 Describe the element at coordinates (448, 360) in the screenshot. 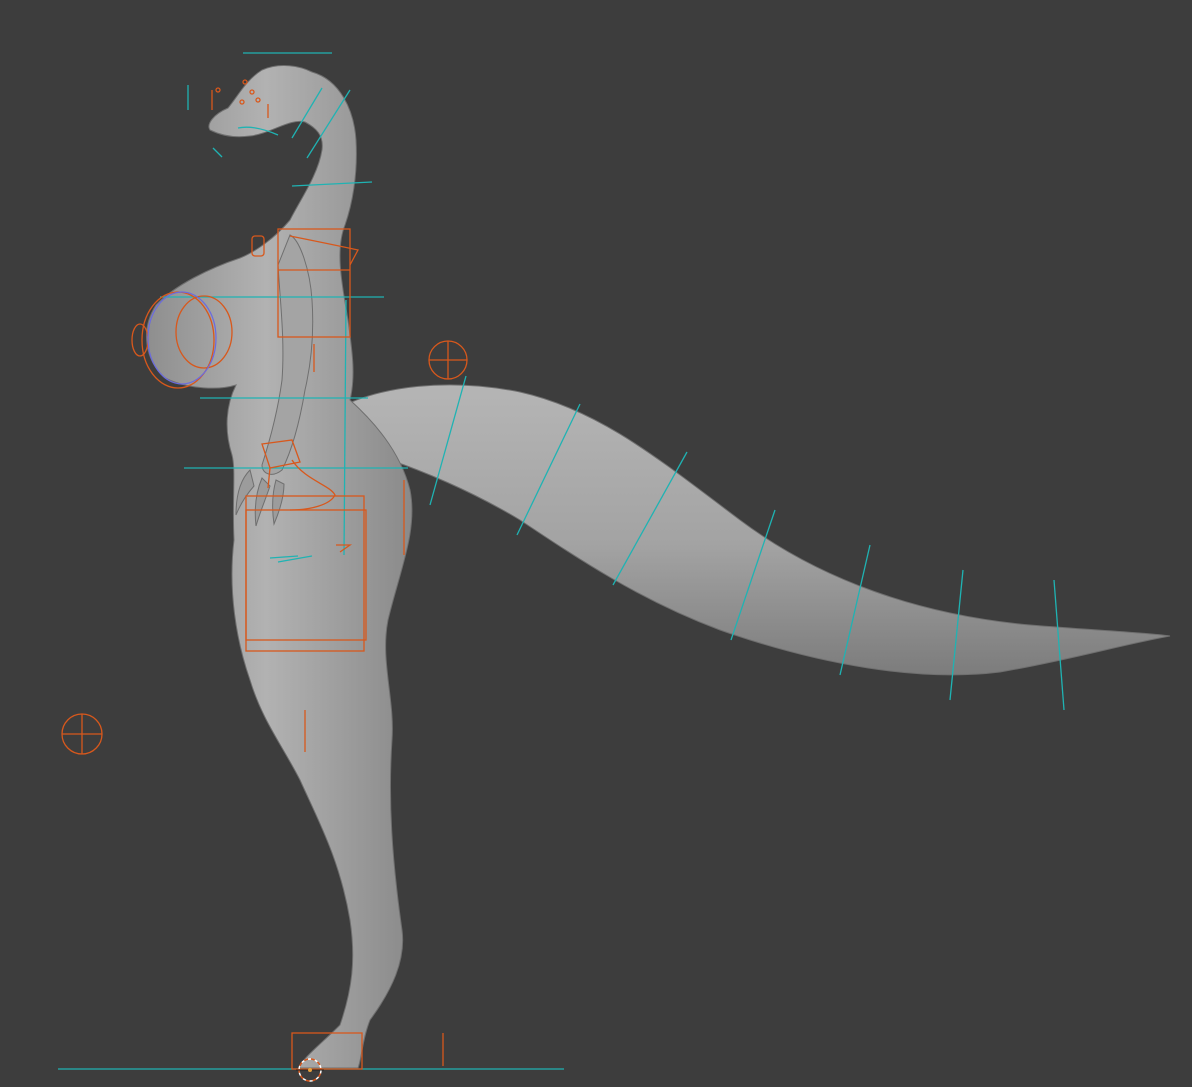

I see `tail-control-icon` at that location.